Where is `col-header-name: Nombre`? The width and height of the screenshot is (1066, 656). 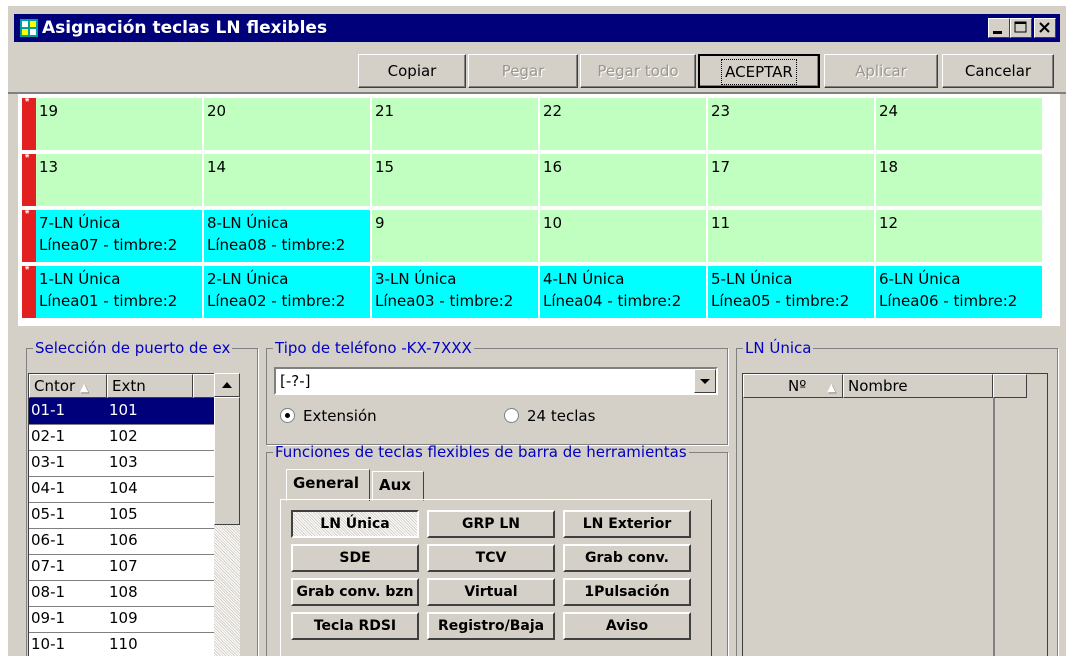
col-header-name: Nombre is located at coordinates (918, 386).